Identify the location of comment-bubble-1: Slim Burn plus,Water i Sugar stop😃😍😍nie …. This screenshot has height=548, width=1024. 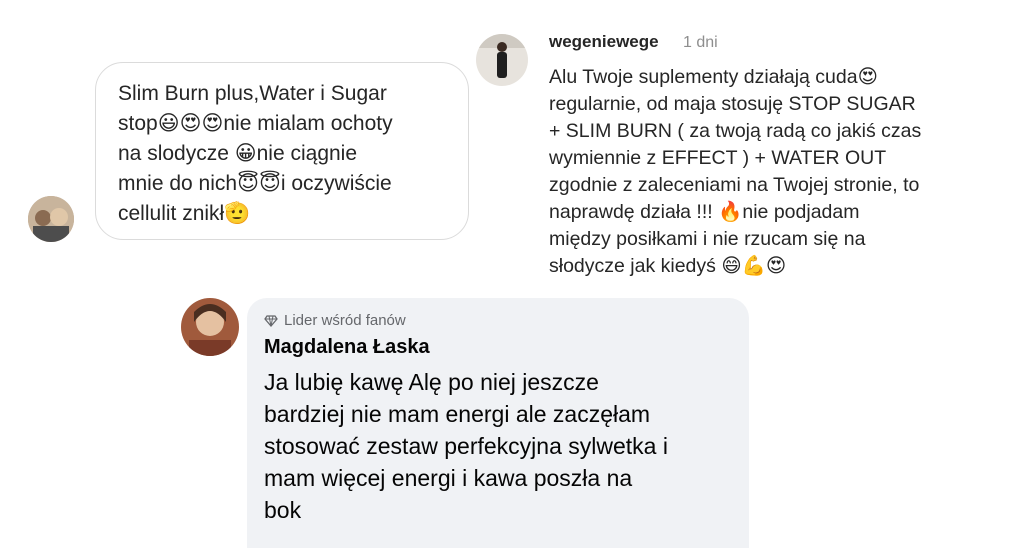
(282, 151).